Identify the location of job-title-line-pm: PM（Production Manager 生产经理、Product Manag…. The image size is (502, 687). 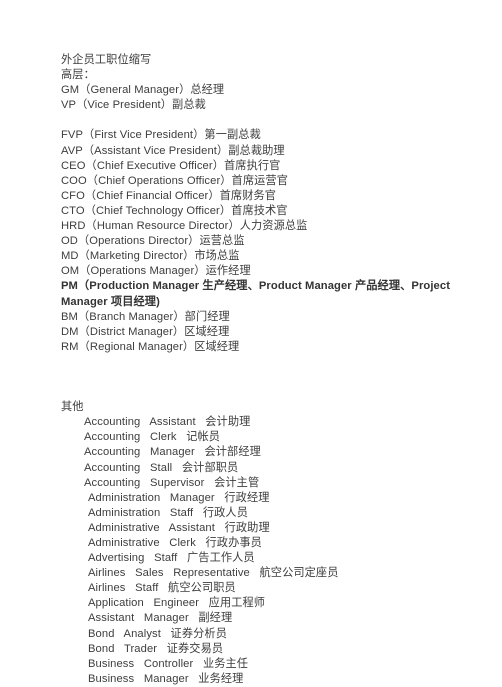
(257, 294).